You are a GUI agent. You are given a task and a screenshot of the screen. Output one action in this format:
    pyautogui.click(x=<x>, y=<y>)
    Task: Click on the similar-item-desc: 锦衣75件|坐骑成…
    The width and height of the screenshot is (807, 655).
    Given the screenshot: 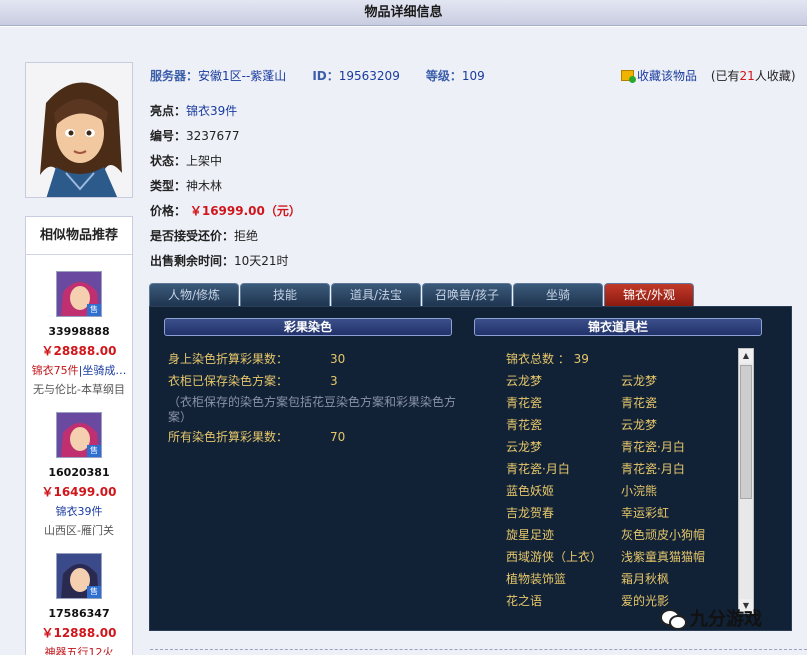 What is the action you would take?
    pyautogui.click(x=79, y=370)
    